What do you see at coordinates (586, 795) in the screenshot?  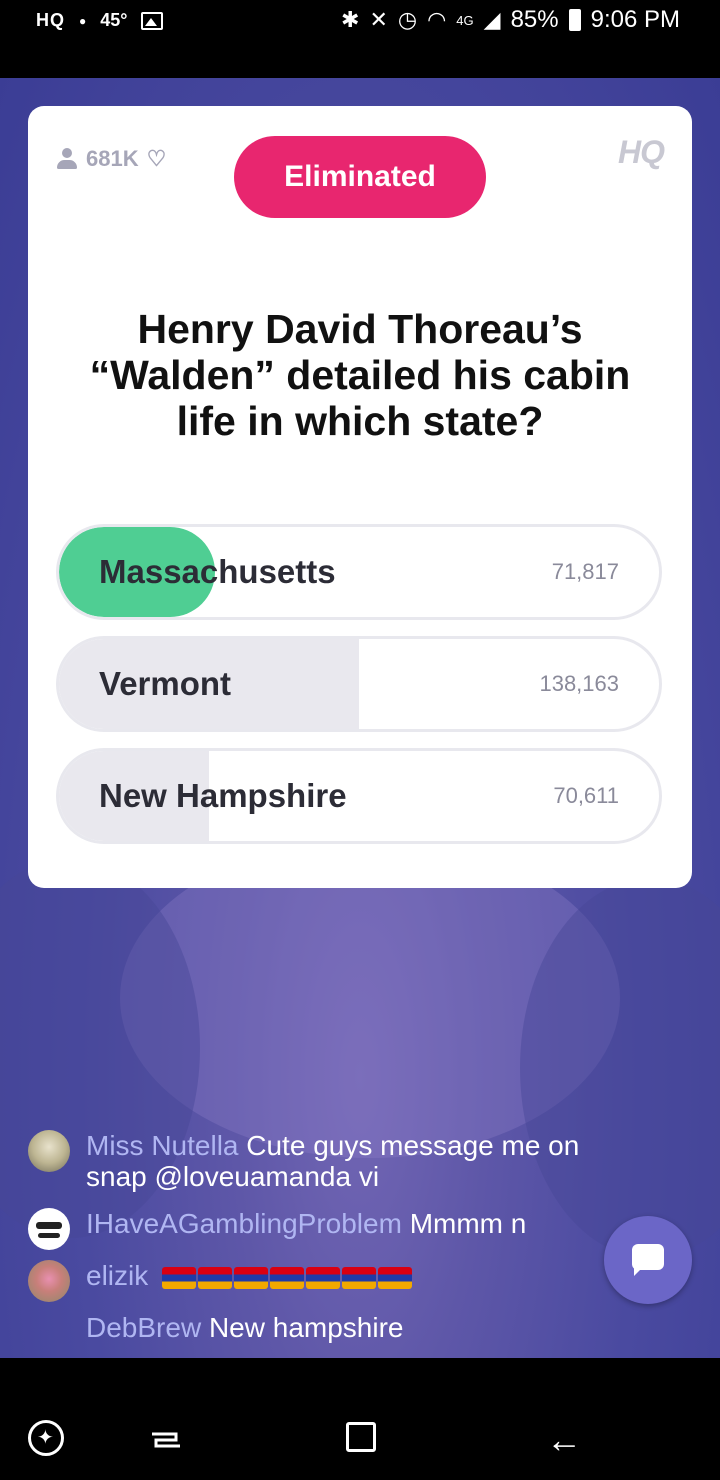 I see `answer-count: 70,611` at bounding box center [586, 795].